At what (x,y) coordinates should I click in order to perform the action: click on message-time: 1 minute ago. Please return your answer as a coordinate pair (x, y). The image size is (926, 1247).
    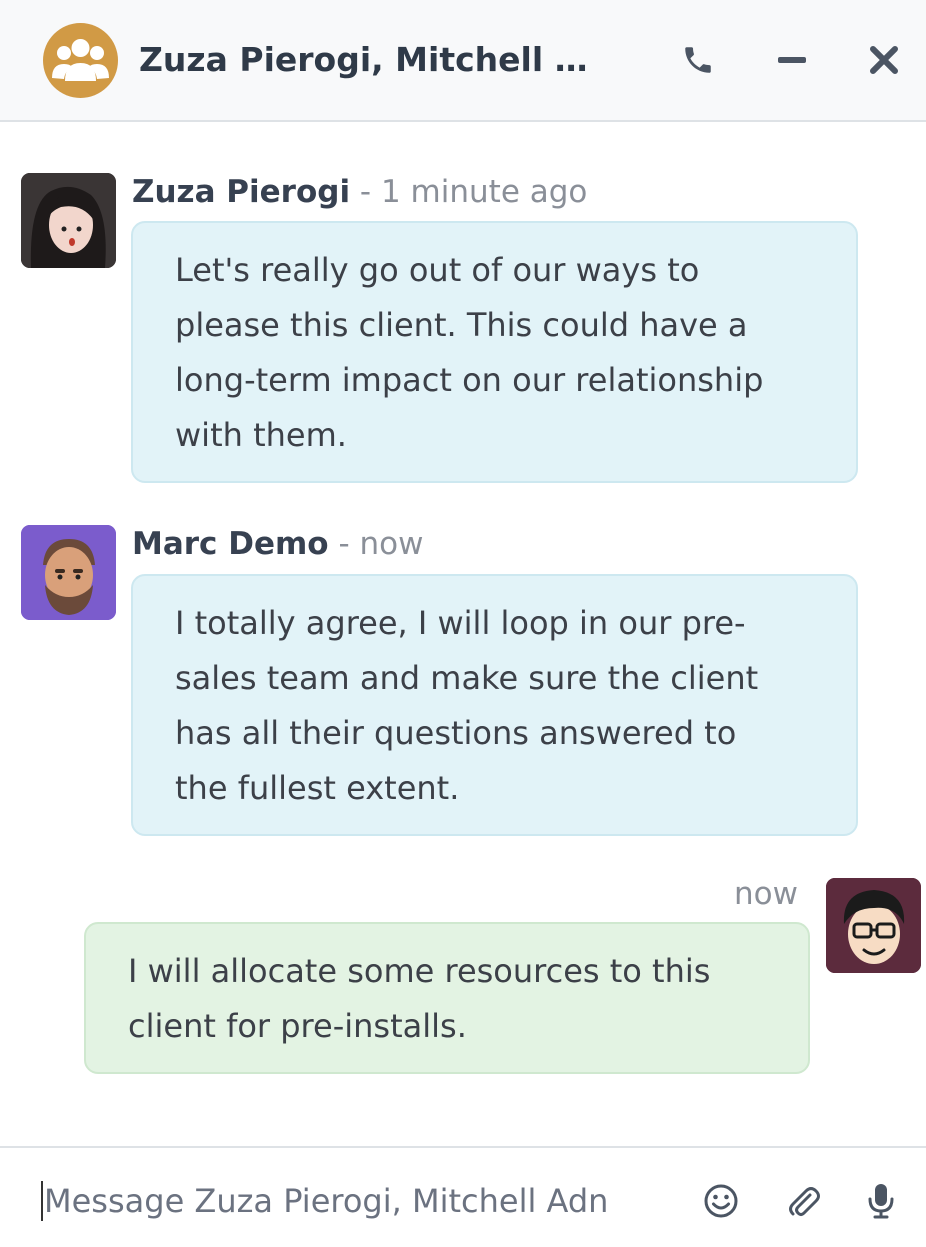
    Looking at the image, I should click on (484, 192).